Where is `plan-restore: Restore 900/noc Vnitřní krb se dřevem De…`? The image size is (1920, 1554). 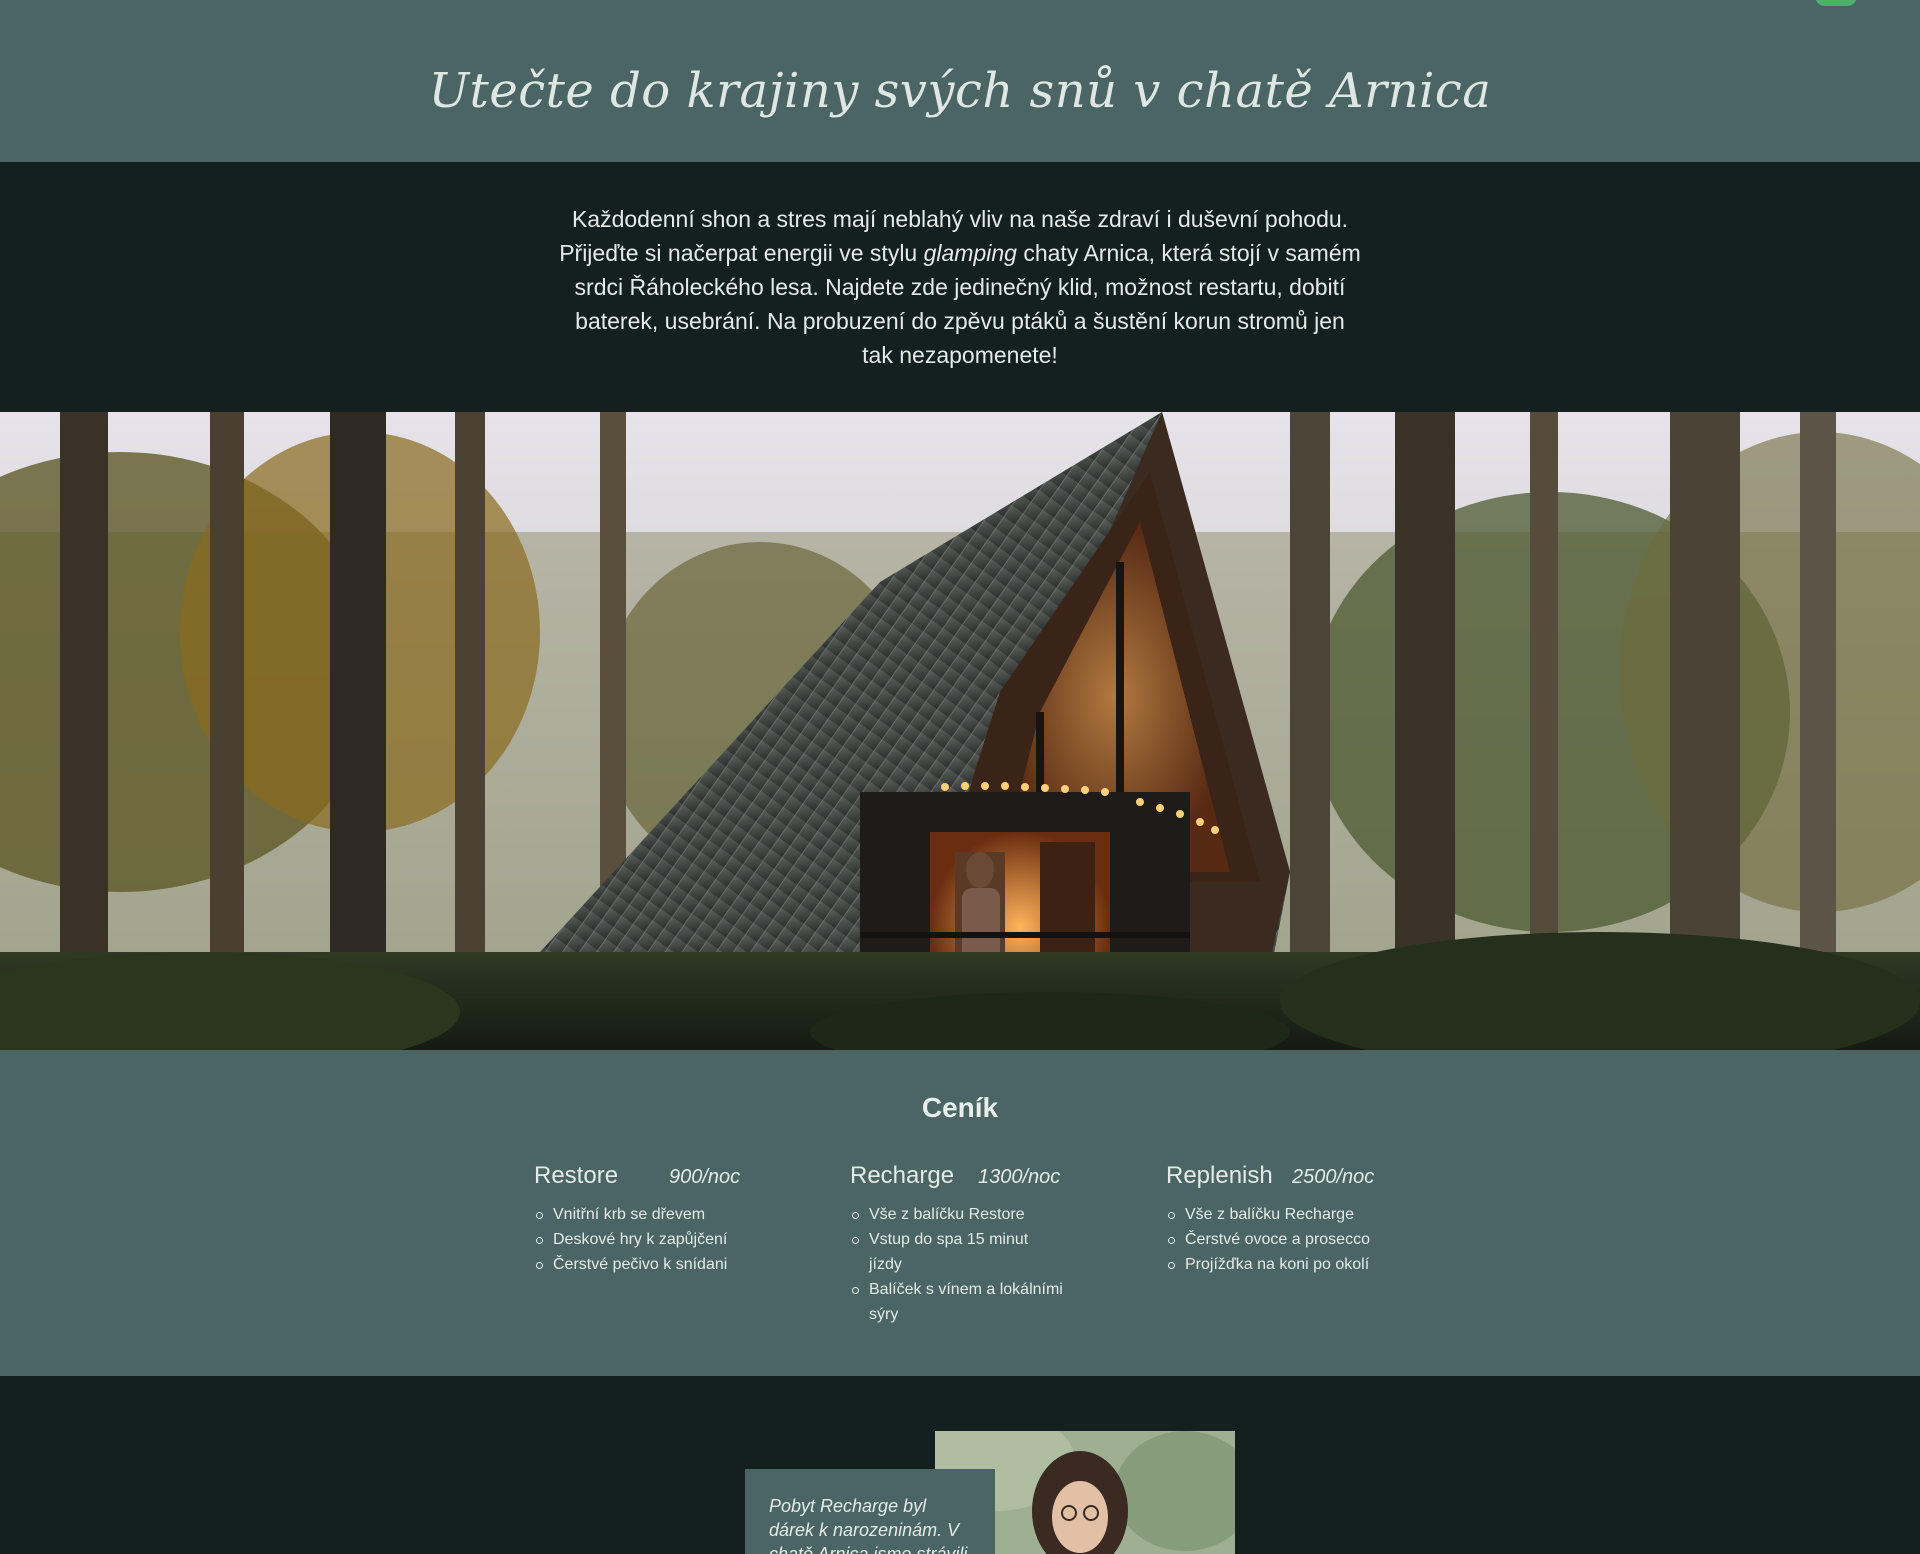 plan-restore: Restore 900/noc Vnitřní krb se dřevem De… is located at coordinates (659, 1217).